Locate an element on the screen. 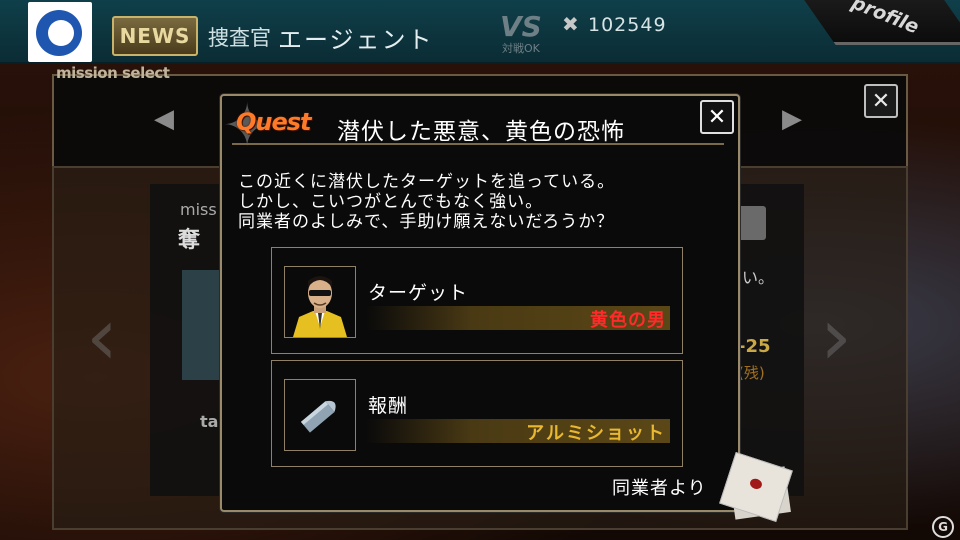 The height and width of the screenshot is (540, 960). nav-left-chevron-icon: ‹ is located at coordinates (102, 336).